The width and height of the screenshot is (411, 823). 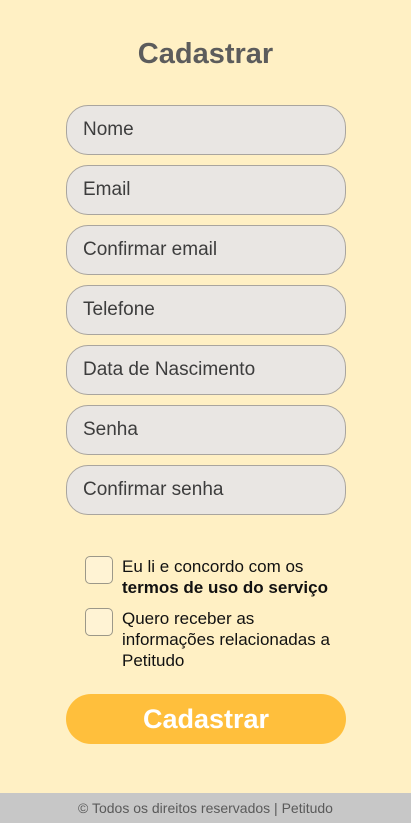 What do you see at coordinates (213, 566) in the screenshot?
I see `terms-text: Eu li e concordo com os` at bounding box center [213, 566].